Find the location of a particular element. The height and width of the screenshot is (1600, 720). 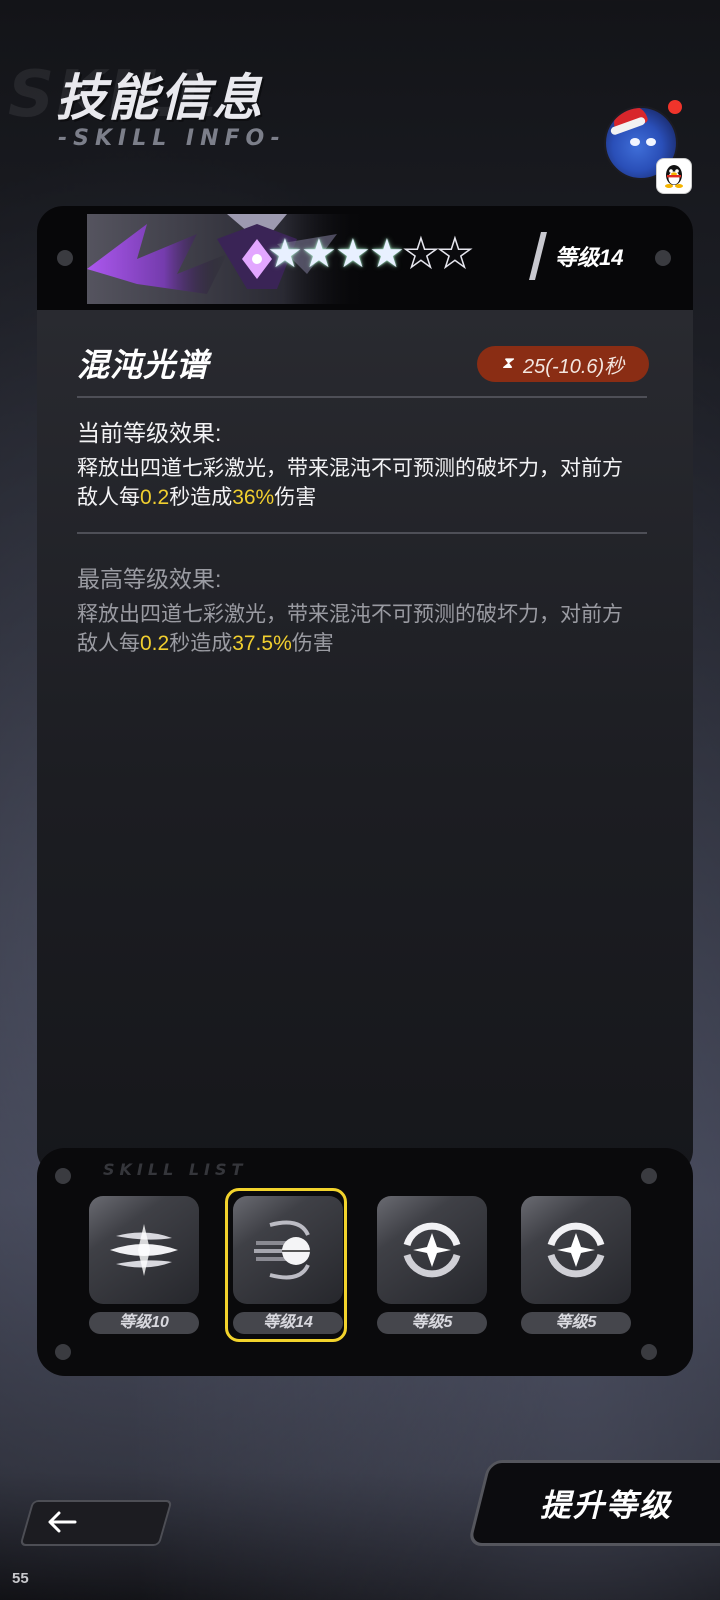

back-arrow-icon is located at coordinates (62, 1522).